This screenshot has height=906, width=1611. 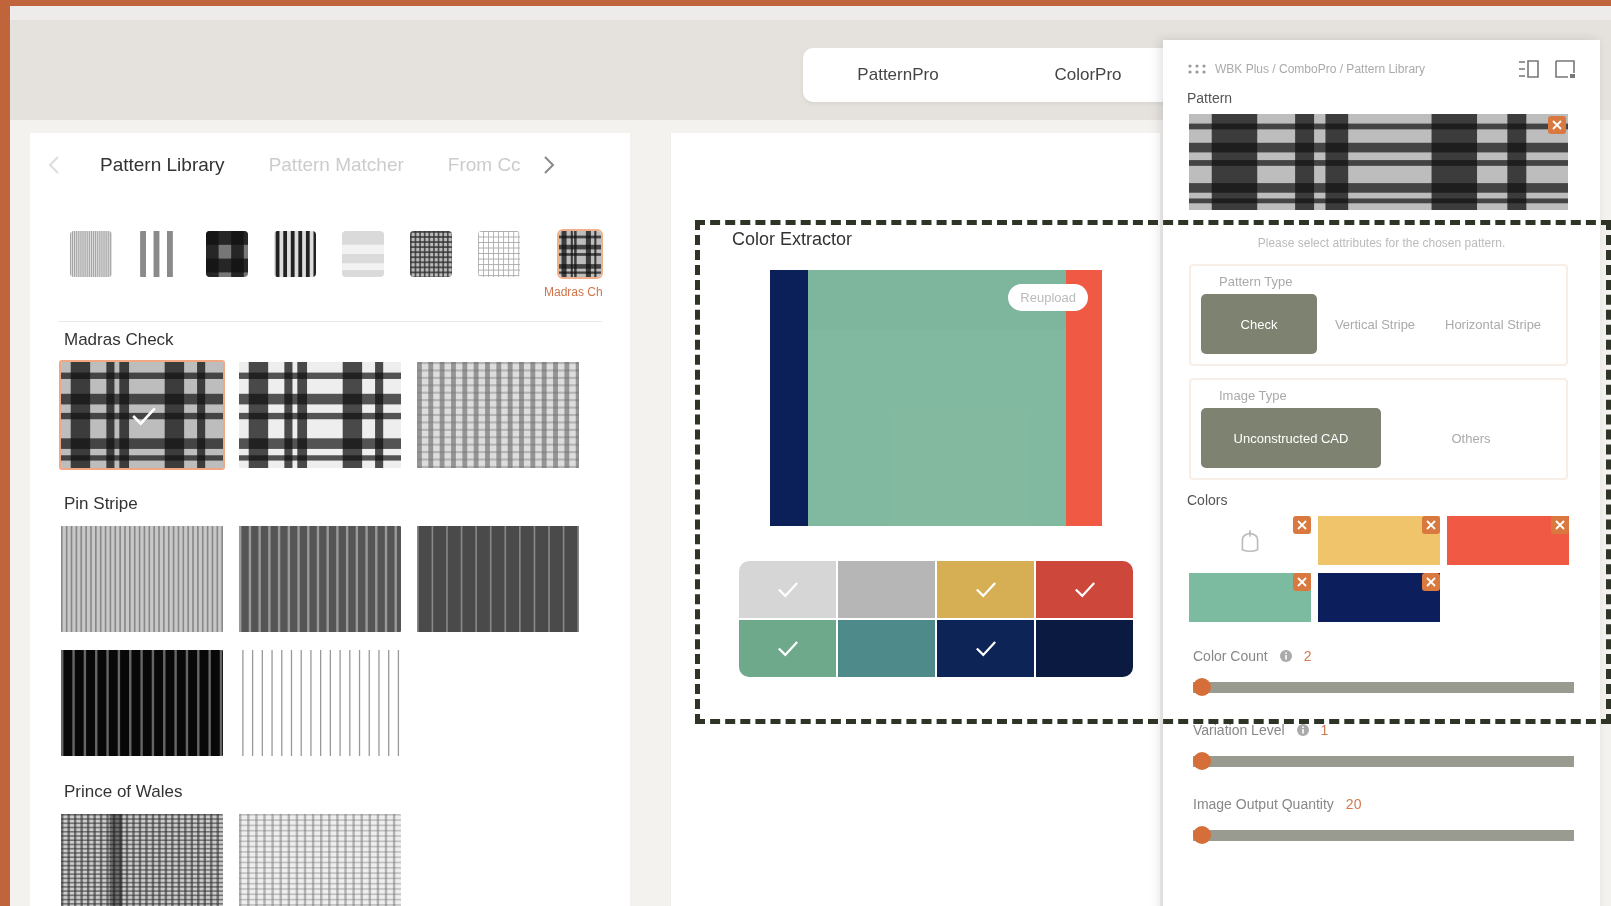 What do you see at coordinates (1471, 438) in the screenshot?
I see `option-button: Others` at bounding box center [1471, 438].